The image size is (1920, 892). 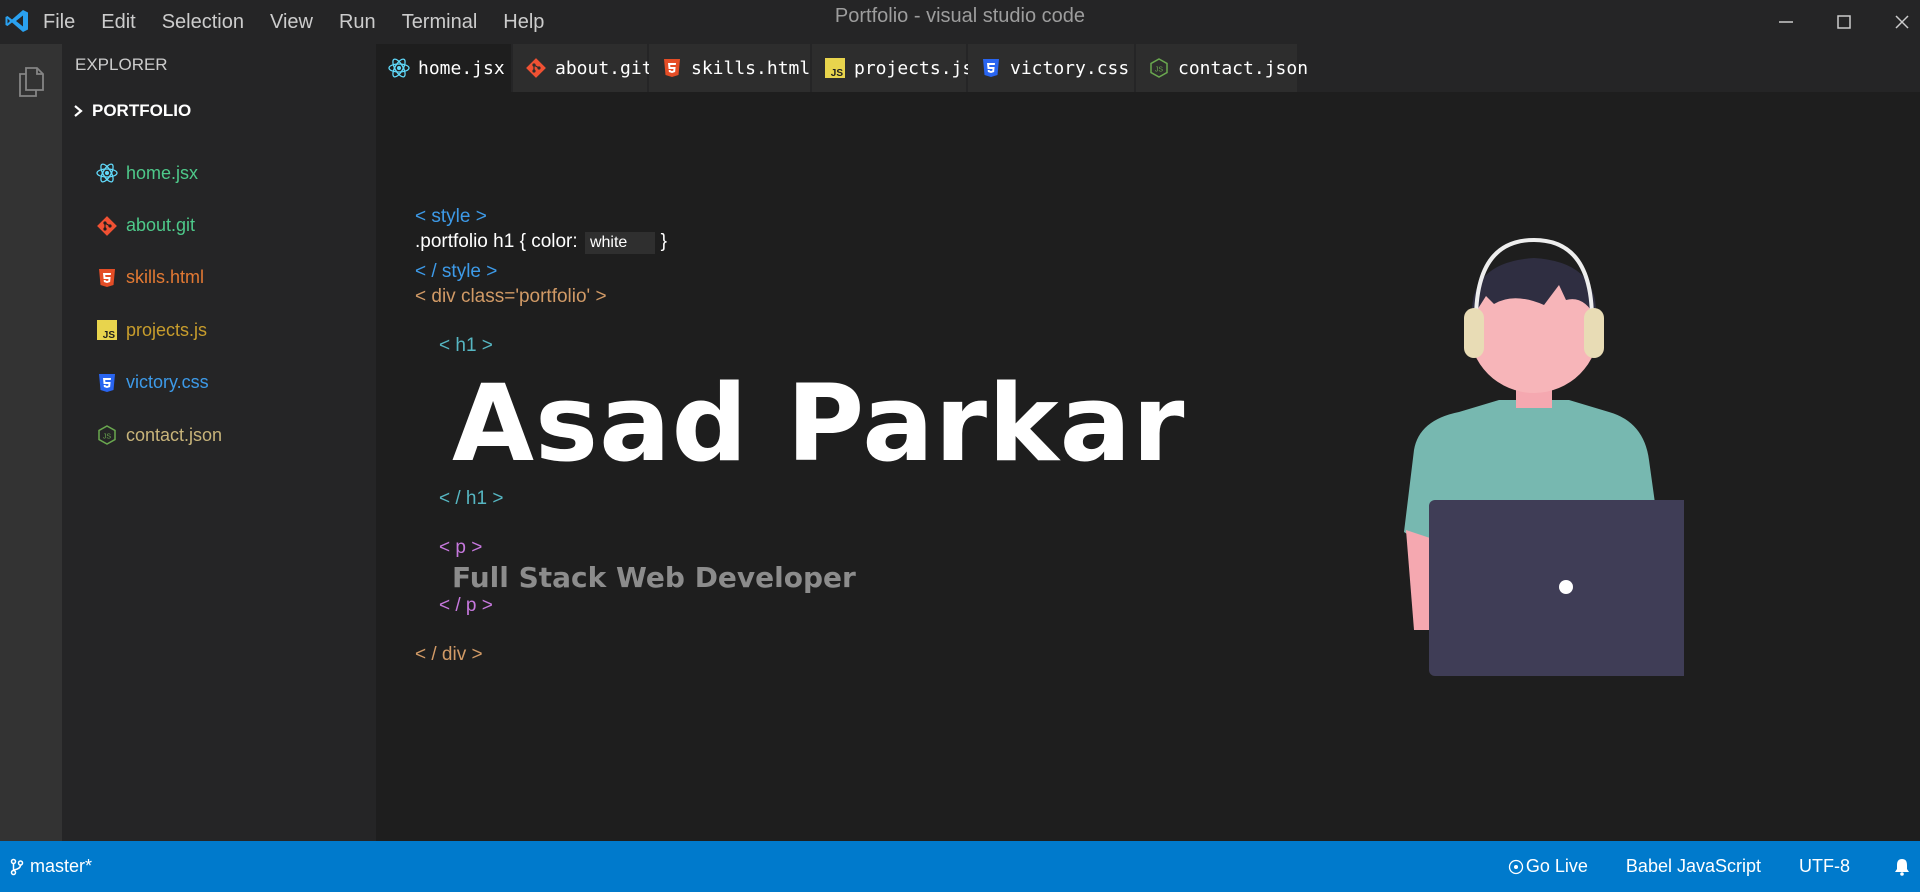 I want to click on notifications-button, so click(x=1902, y=867).